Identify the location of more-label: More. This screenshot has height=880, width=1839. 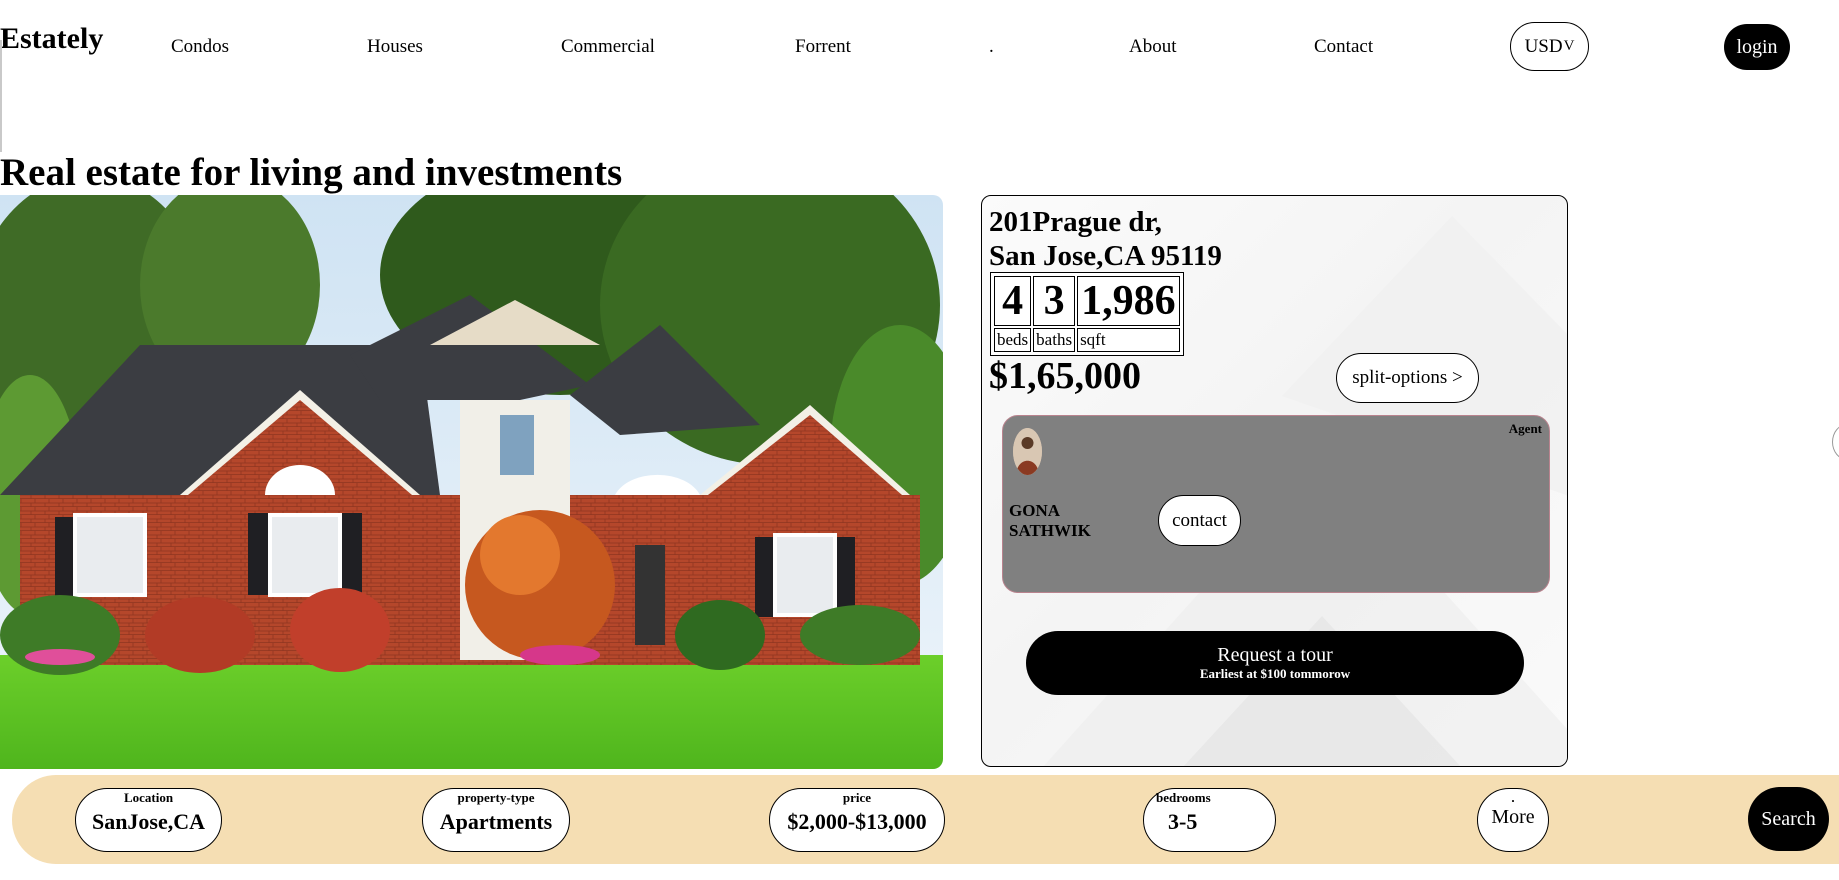
(1513, 817).